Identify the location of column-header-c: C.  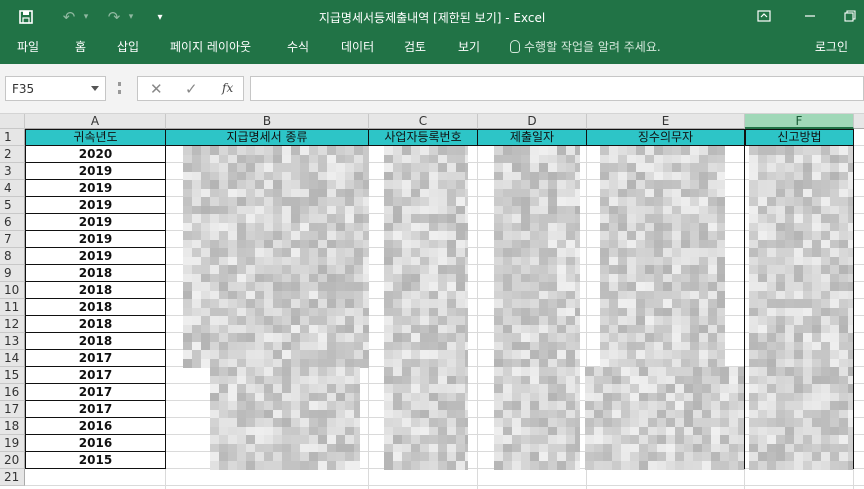
(423, 121).